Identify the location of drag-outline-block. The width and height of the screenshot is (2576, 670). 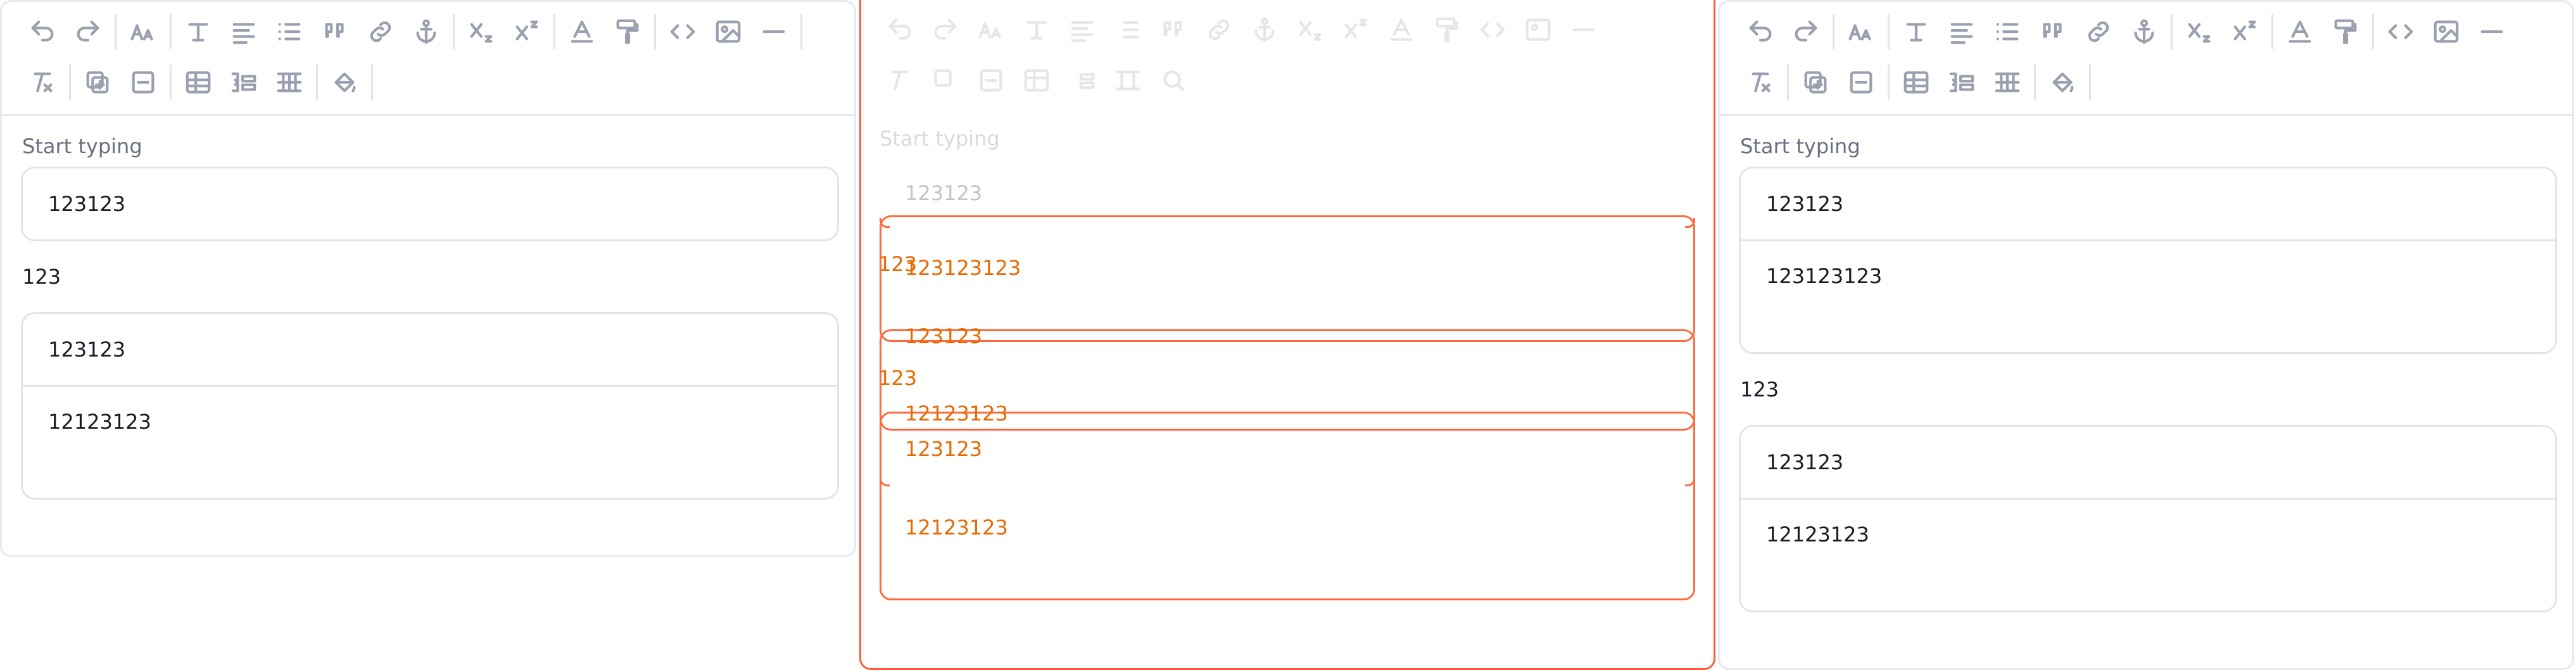
(1287, 506).